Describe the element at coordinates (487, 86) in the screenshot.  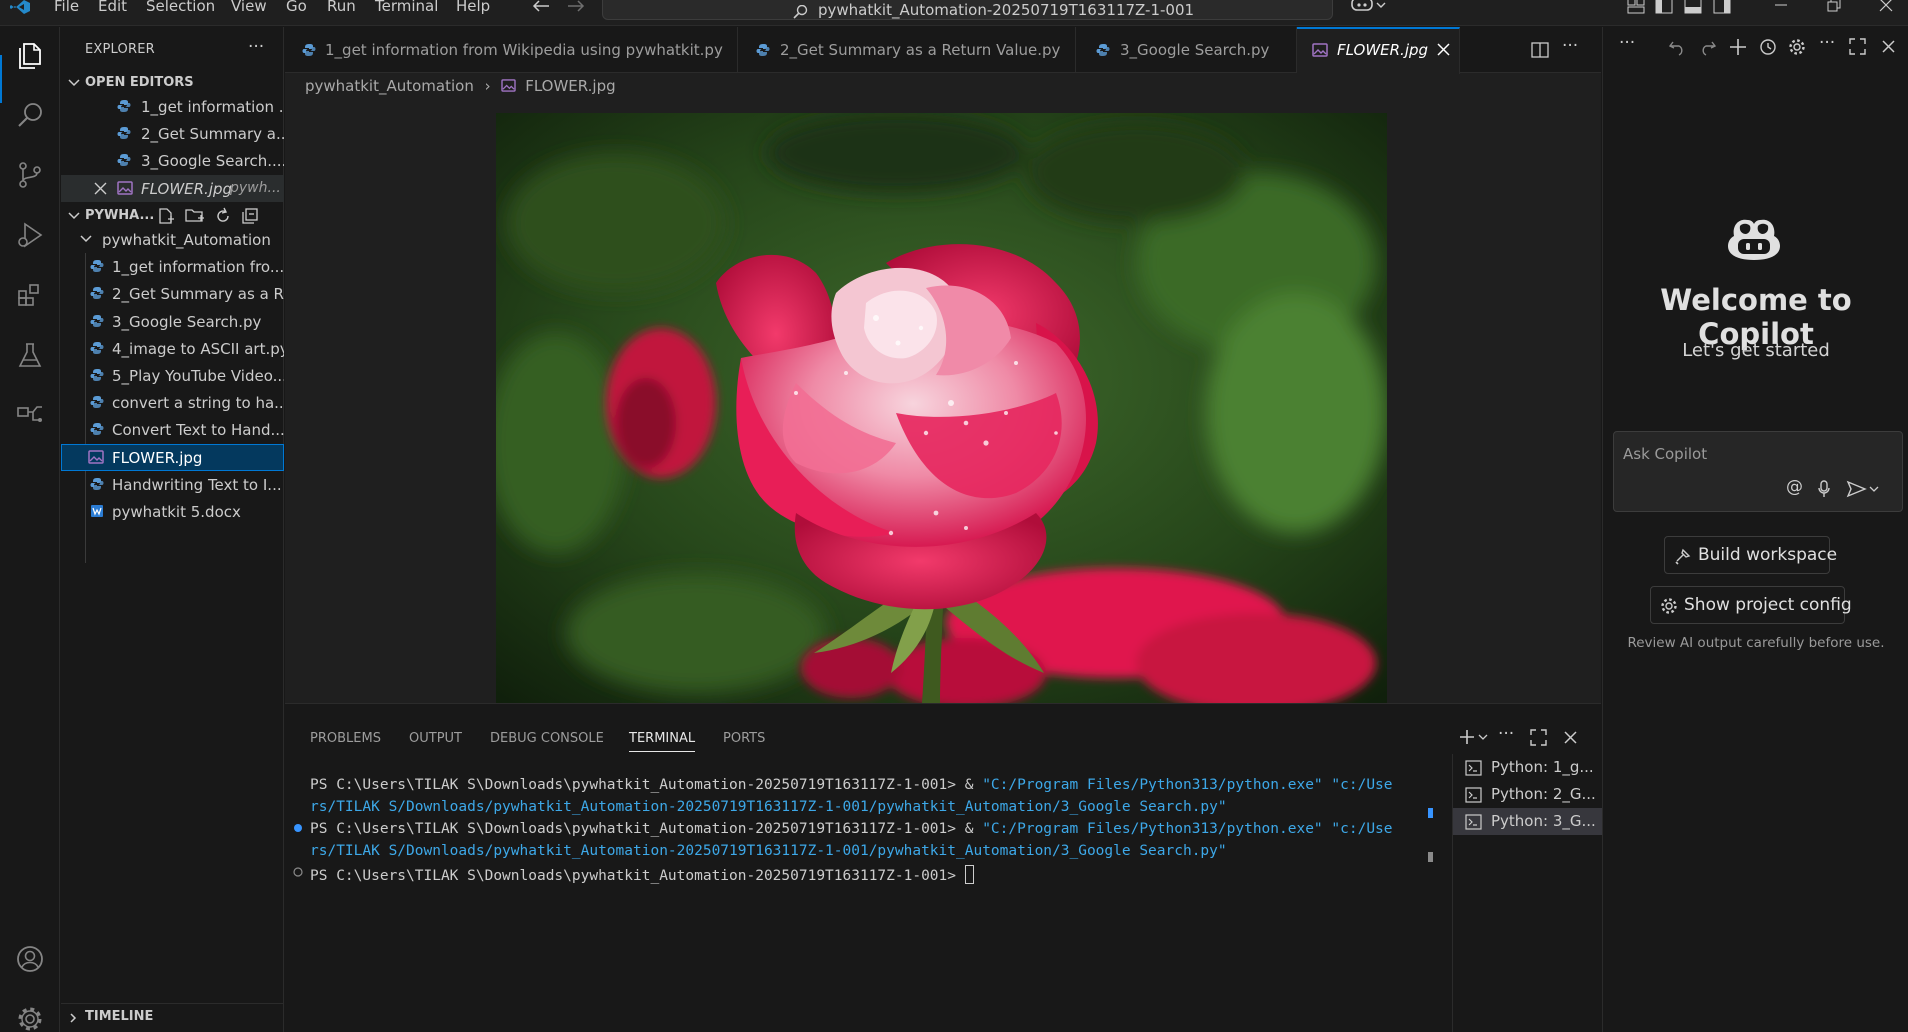
I see `chevron-right-icon: ›` at that location.